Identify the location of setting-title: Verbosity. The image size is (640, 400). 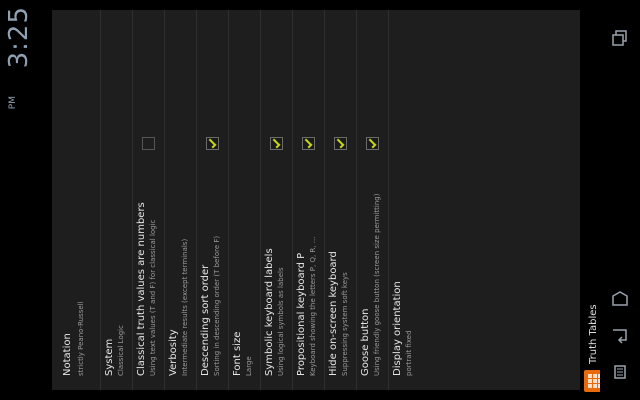
(173, 352).